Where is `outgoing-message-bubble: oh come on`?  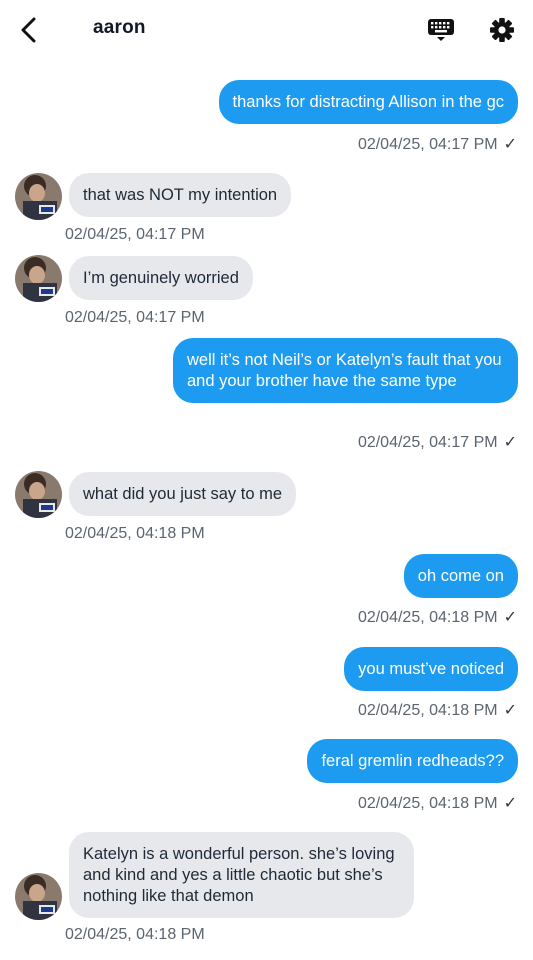 outgoing-message-bubble: oh come on is located at coordinates (460, 576).